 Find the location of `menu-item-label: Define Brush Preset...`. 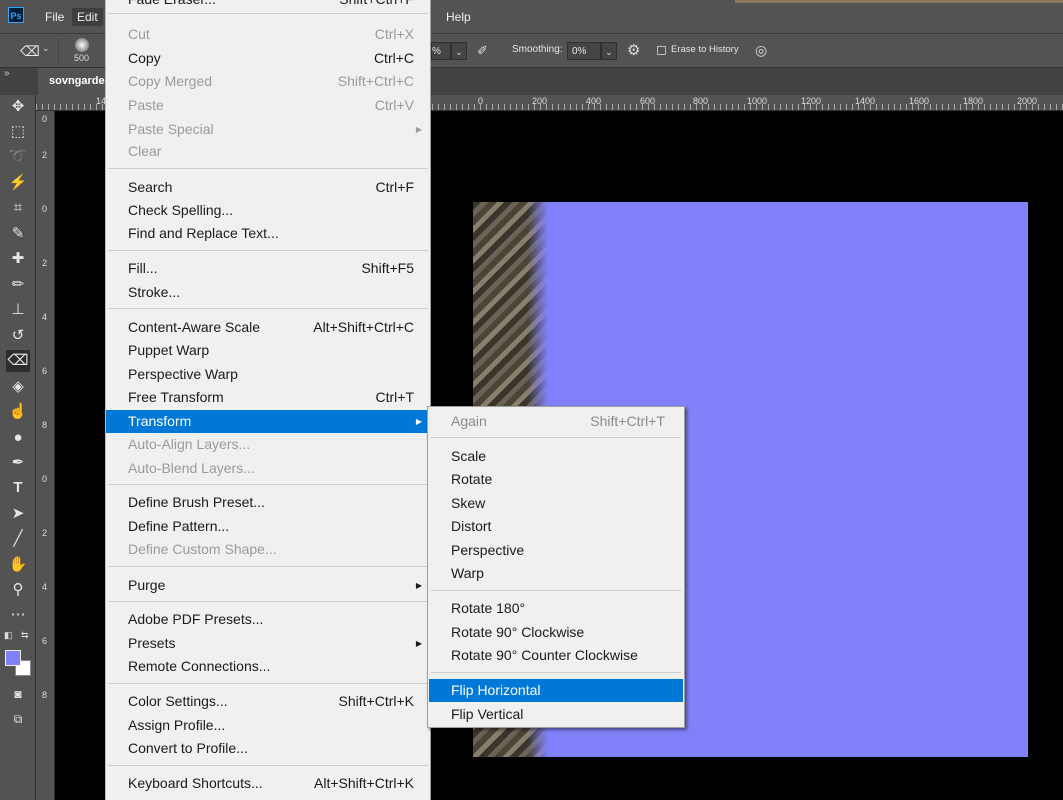

menu-item-label: Define Brush Preset... is located at coordinates (196, 502).